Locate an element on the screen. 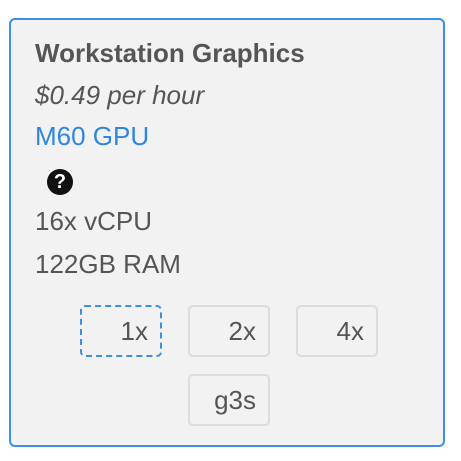 The width and height of the screenshot is (461, 461). ram-spec: 122GB RAM is located at coordinates (108, 264).